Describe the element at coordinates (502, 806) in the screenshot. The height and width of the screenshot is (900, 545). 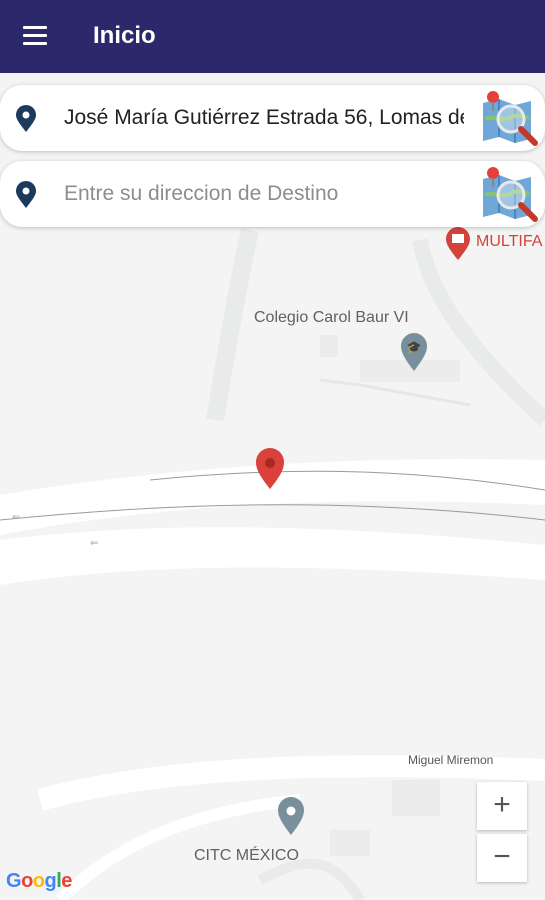
I see `zoom-in-button: +` at that location.